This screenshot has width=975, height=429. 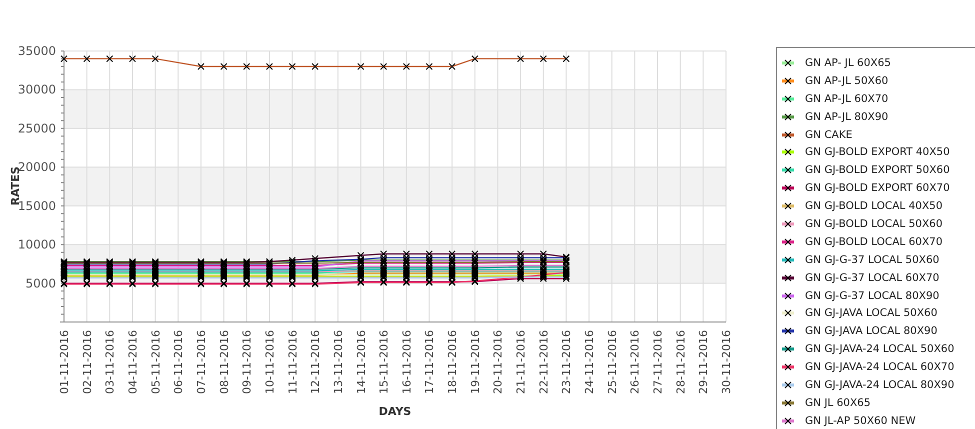 What do you see at coordinates (37, 167) in the screenshot?
I see `y-tick-label: 20000` at bounding box center [37, 167].